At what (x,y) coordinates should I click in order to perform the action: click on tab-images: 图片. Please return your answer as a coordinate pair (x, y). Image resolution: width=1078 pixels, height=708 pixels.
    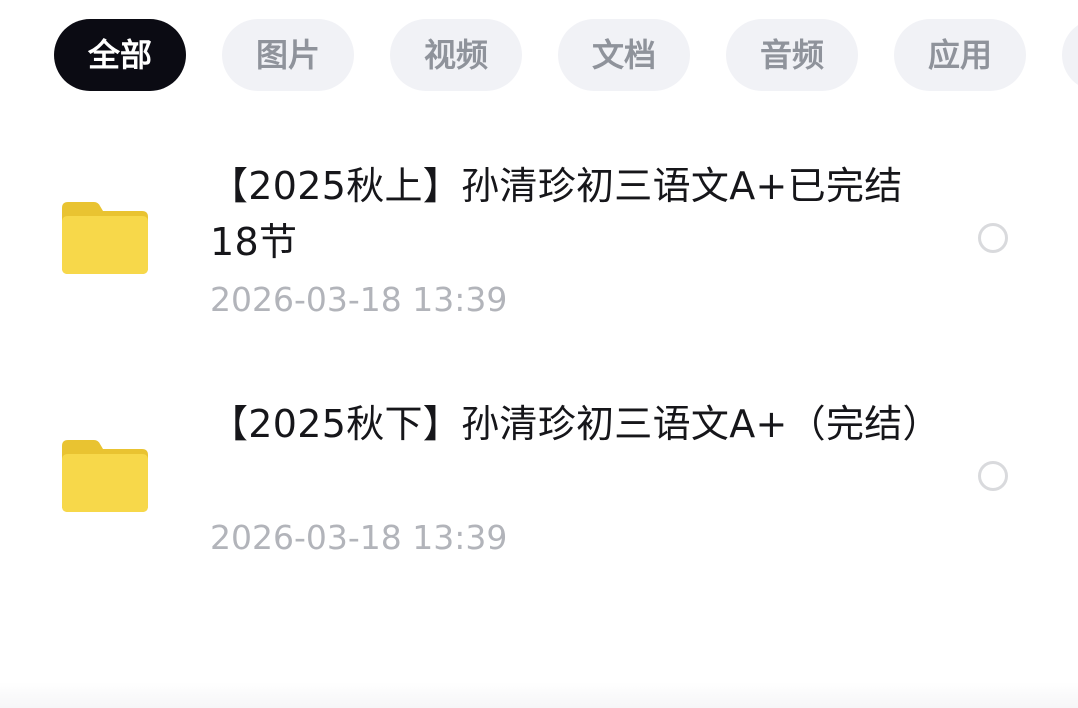
    Looking at the image, I should click on (288, 55).